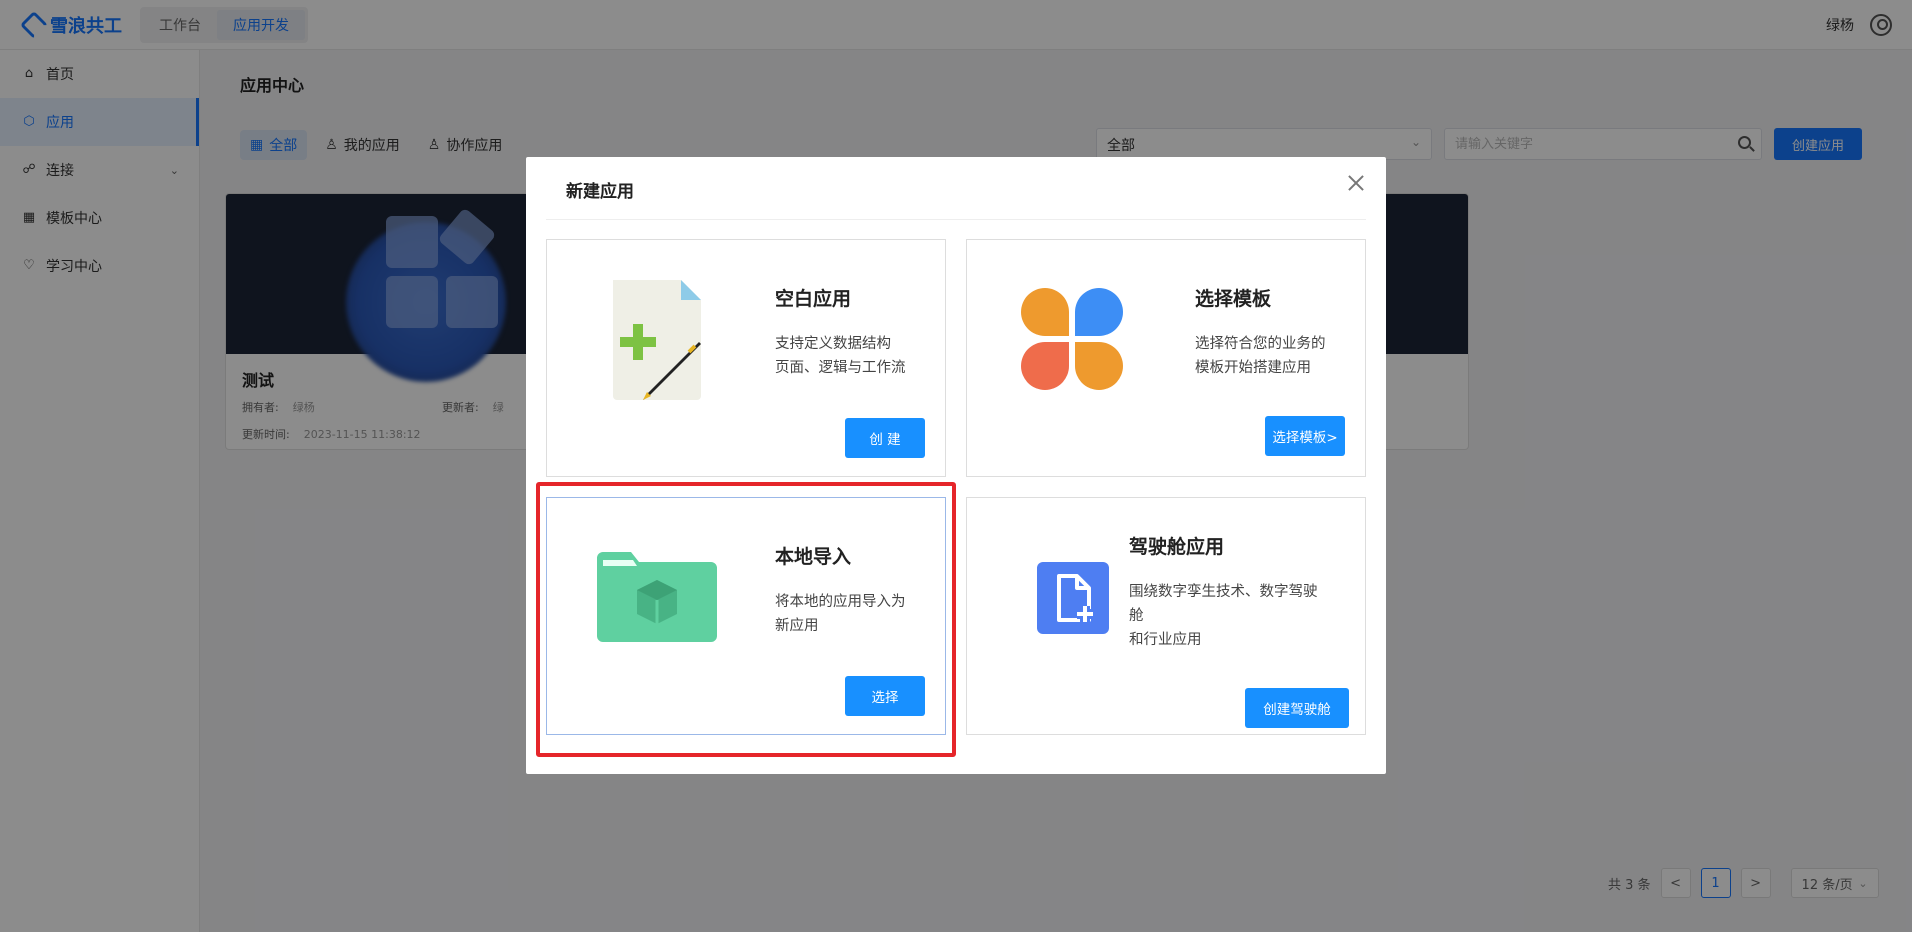  What do you see at coordinates (1356, 183) in the screenshot?
I see `close-icon` at bounding box center [1356, 183].